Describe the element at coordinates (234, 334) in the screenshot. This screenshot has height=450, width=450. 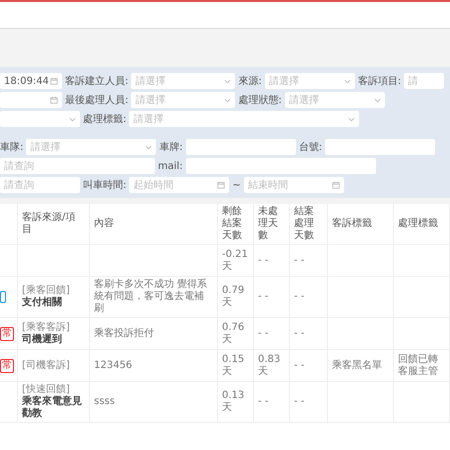
I see `table-cell-text: 0.76 天` at that location.